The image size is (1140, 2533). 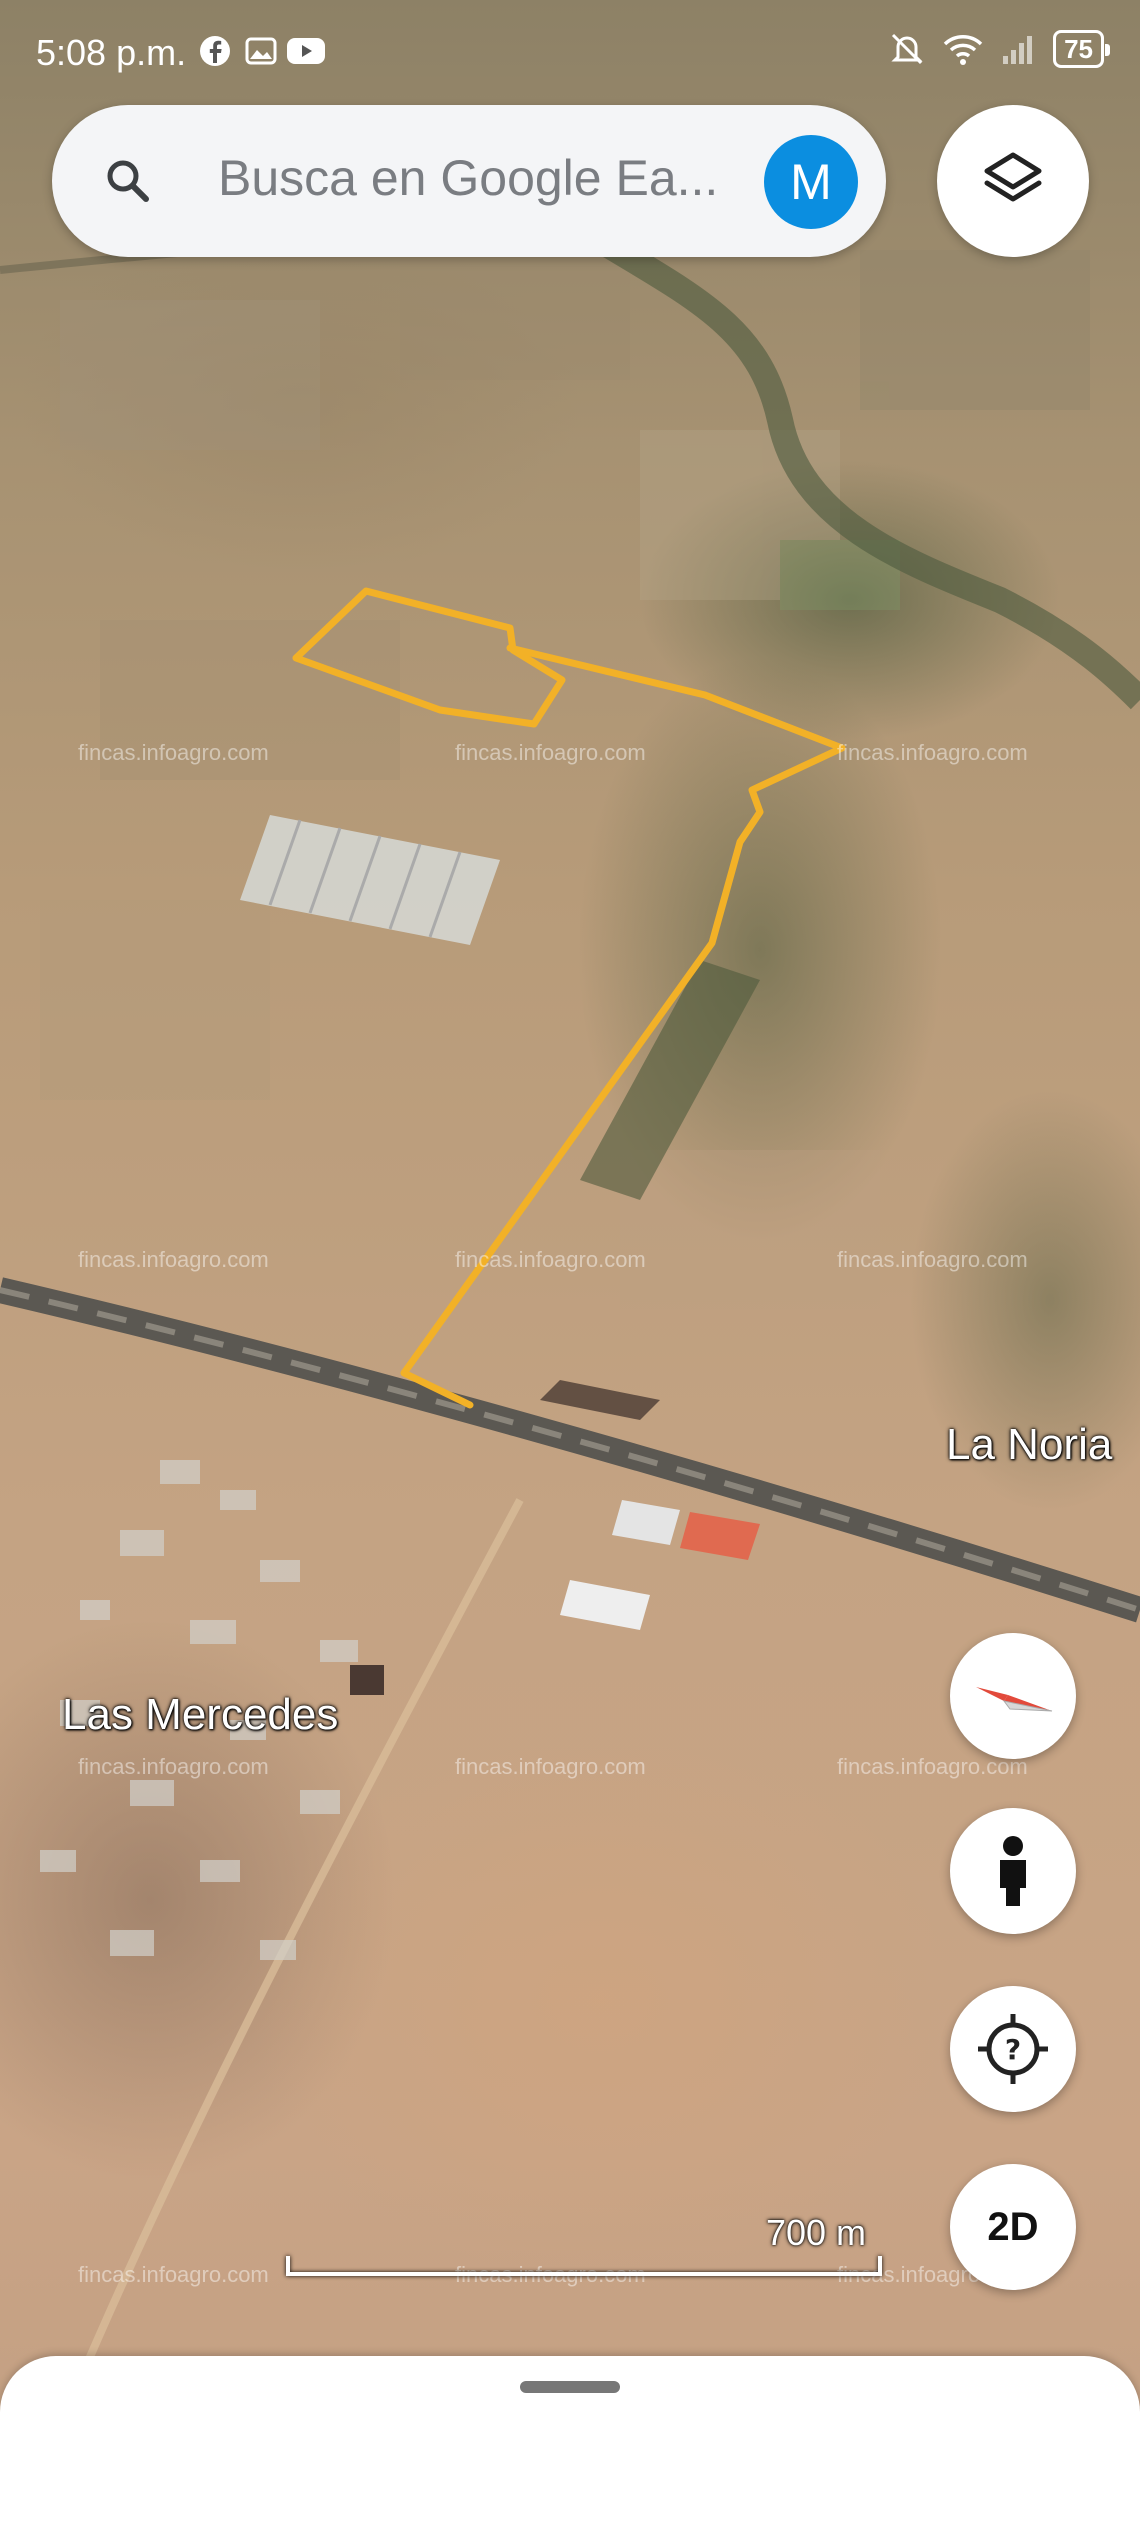 I want to click on status-bar: 5:08 p.m. 75, so click(x=570, y=52).